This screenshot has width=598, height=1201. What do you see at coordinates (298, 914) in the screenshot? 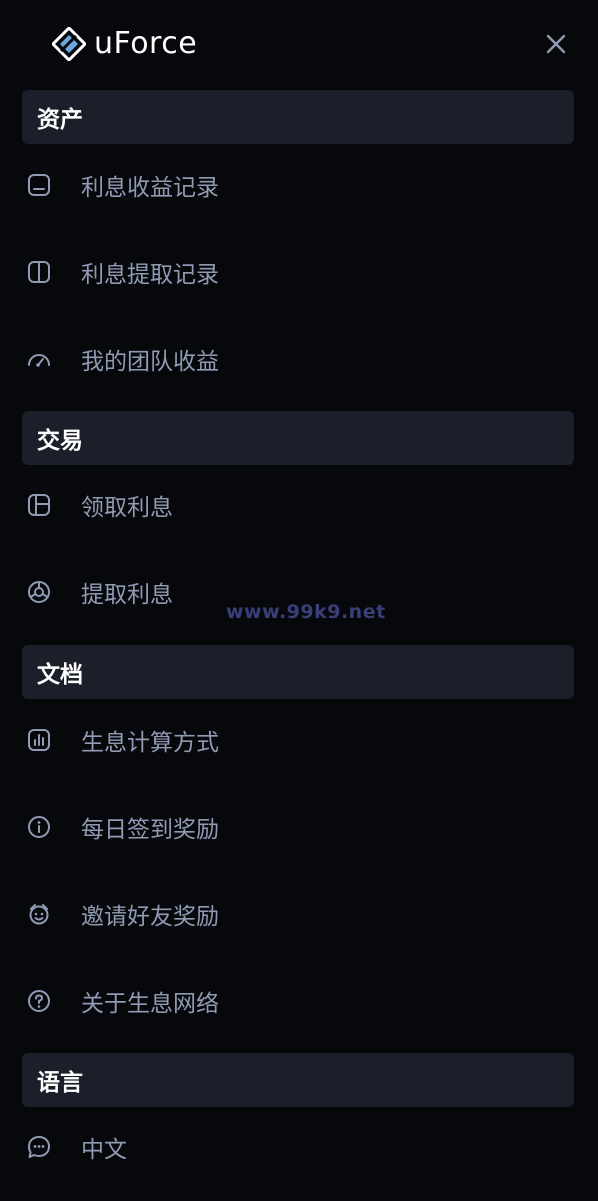
I see `menu-item-invite-friends: 邀请好友奖励` at bounding box center [298, 914].